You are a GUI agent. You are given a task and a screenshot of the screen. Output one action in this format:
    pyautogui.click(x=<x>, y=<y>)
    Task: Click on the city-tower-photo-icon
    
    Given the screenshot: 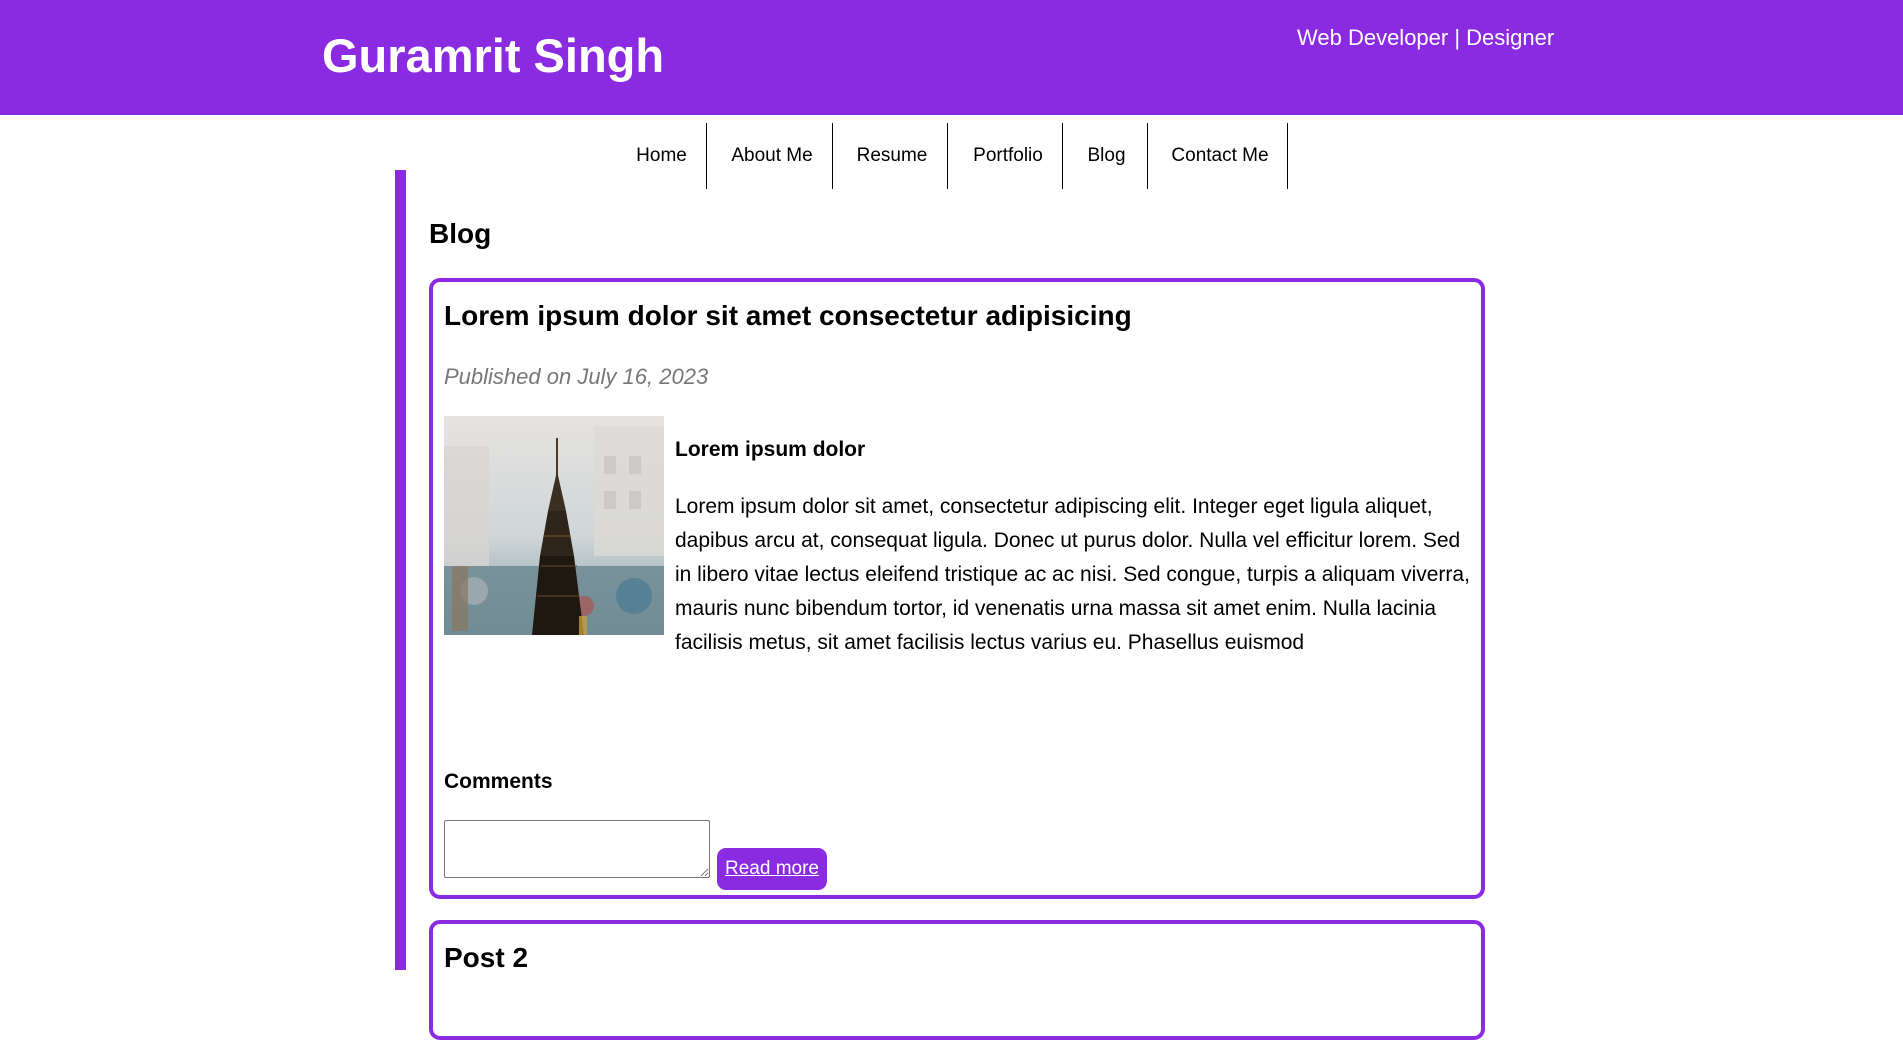 What is the action you would take?
    pyautogui.click(x=554, y=525)
    